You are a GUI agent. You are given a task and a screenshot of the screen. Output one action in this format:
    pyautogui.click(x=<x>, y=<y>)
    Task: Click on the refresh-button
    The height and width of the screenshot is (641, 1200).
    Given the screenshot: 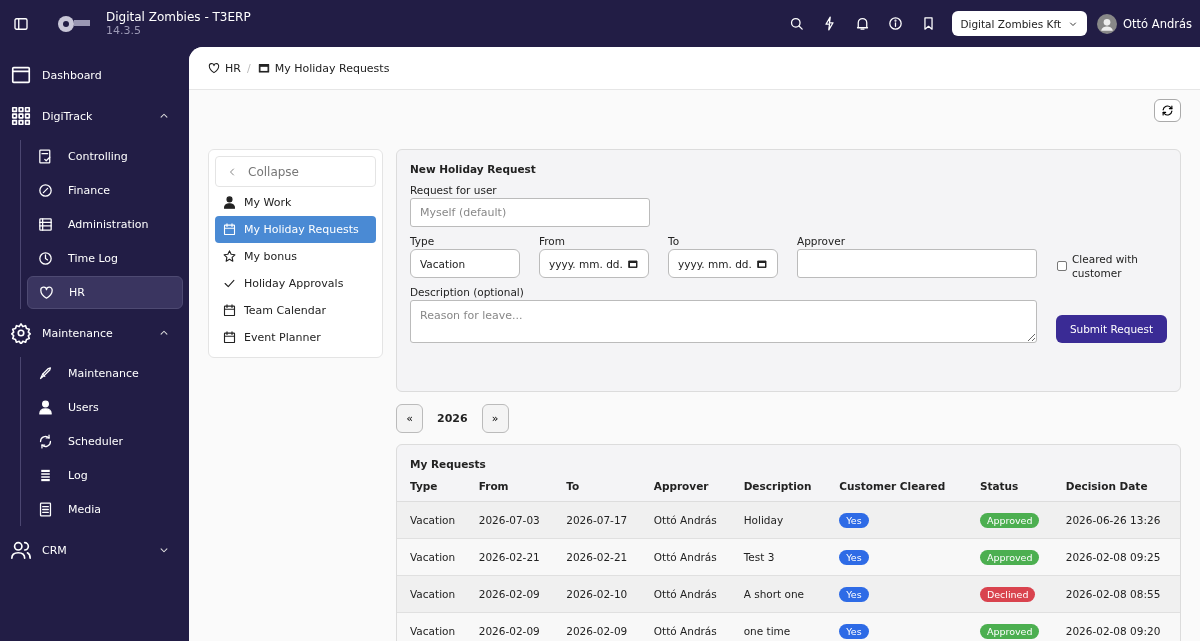 What is the action you would take?
    pyautogui.click(x=1167, y=110)
    